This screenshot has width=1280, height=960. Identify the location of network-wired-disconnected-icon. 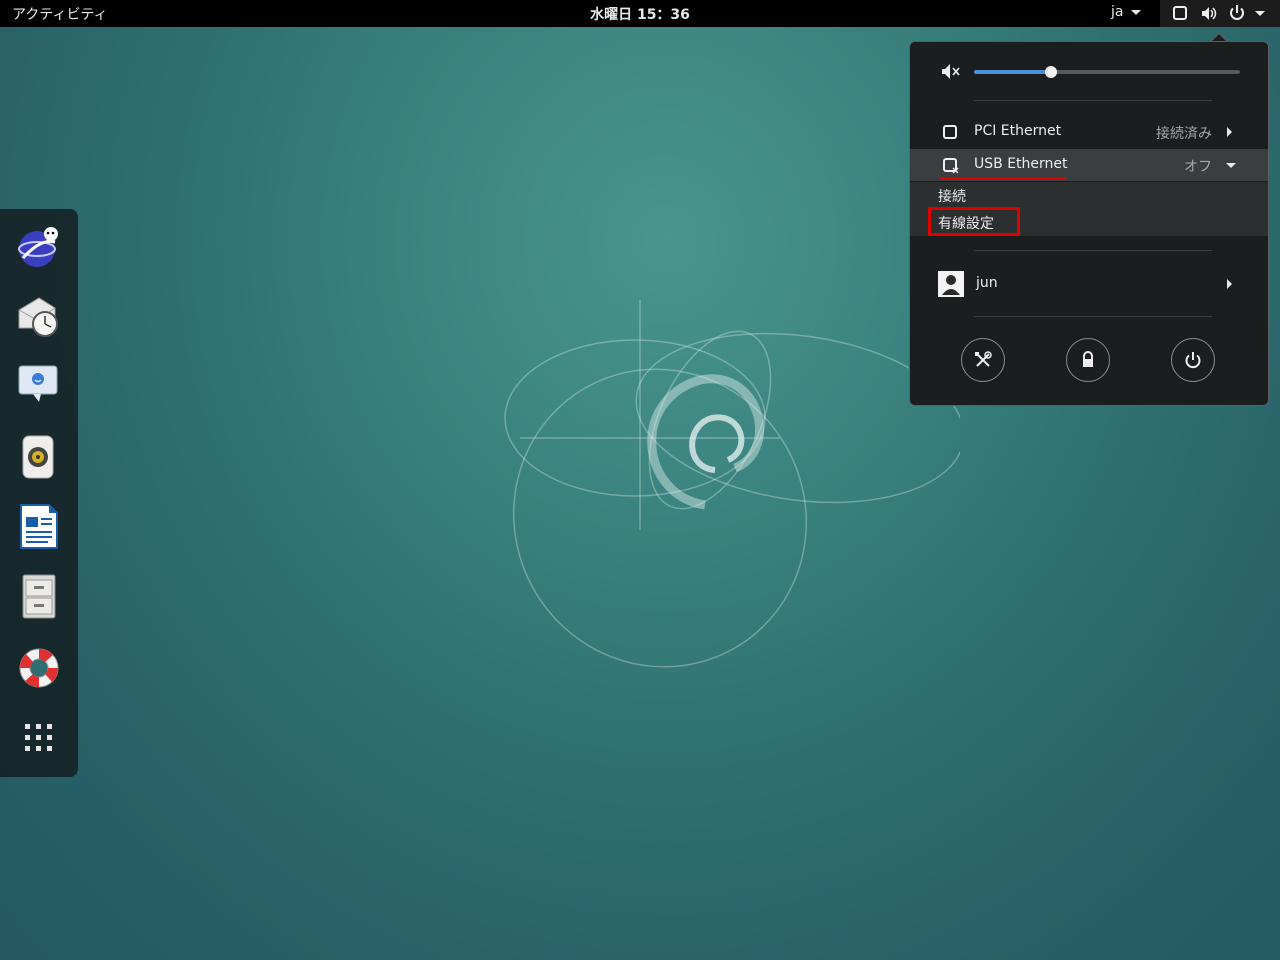
(951, 166).